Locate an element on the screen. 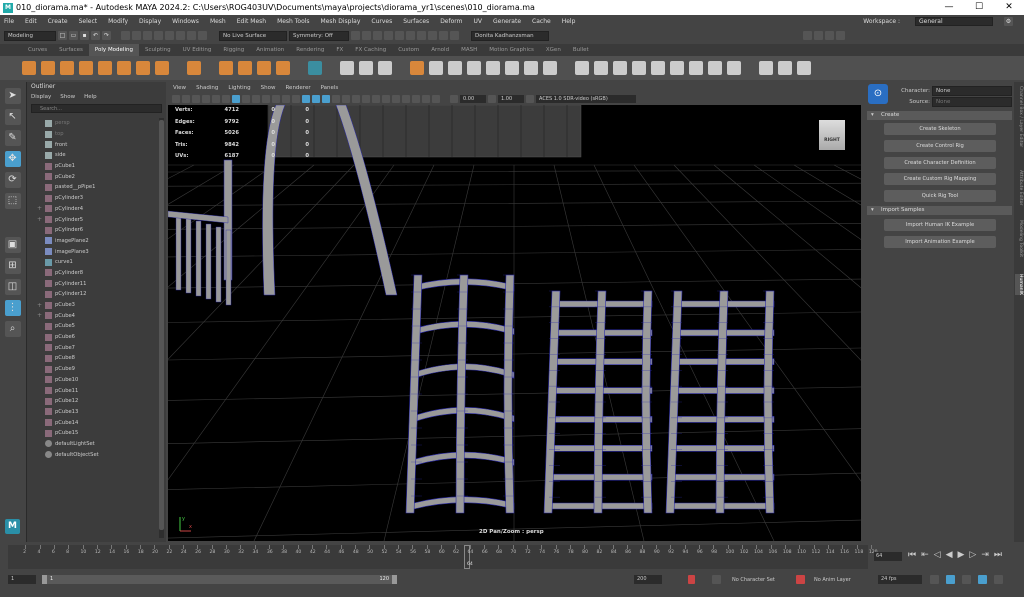 Image resolution: width=1024 pixels, height=597 pixels. combine-icon is located at coordinates (315, 68).